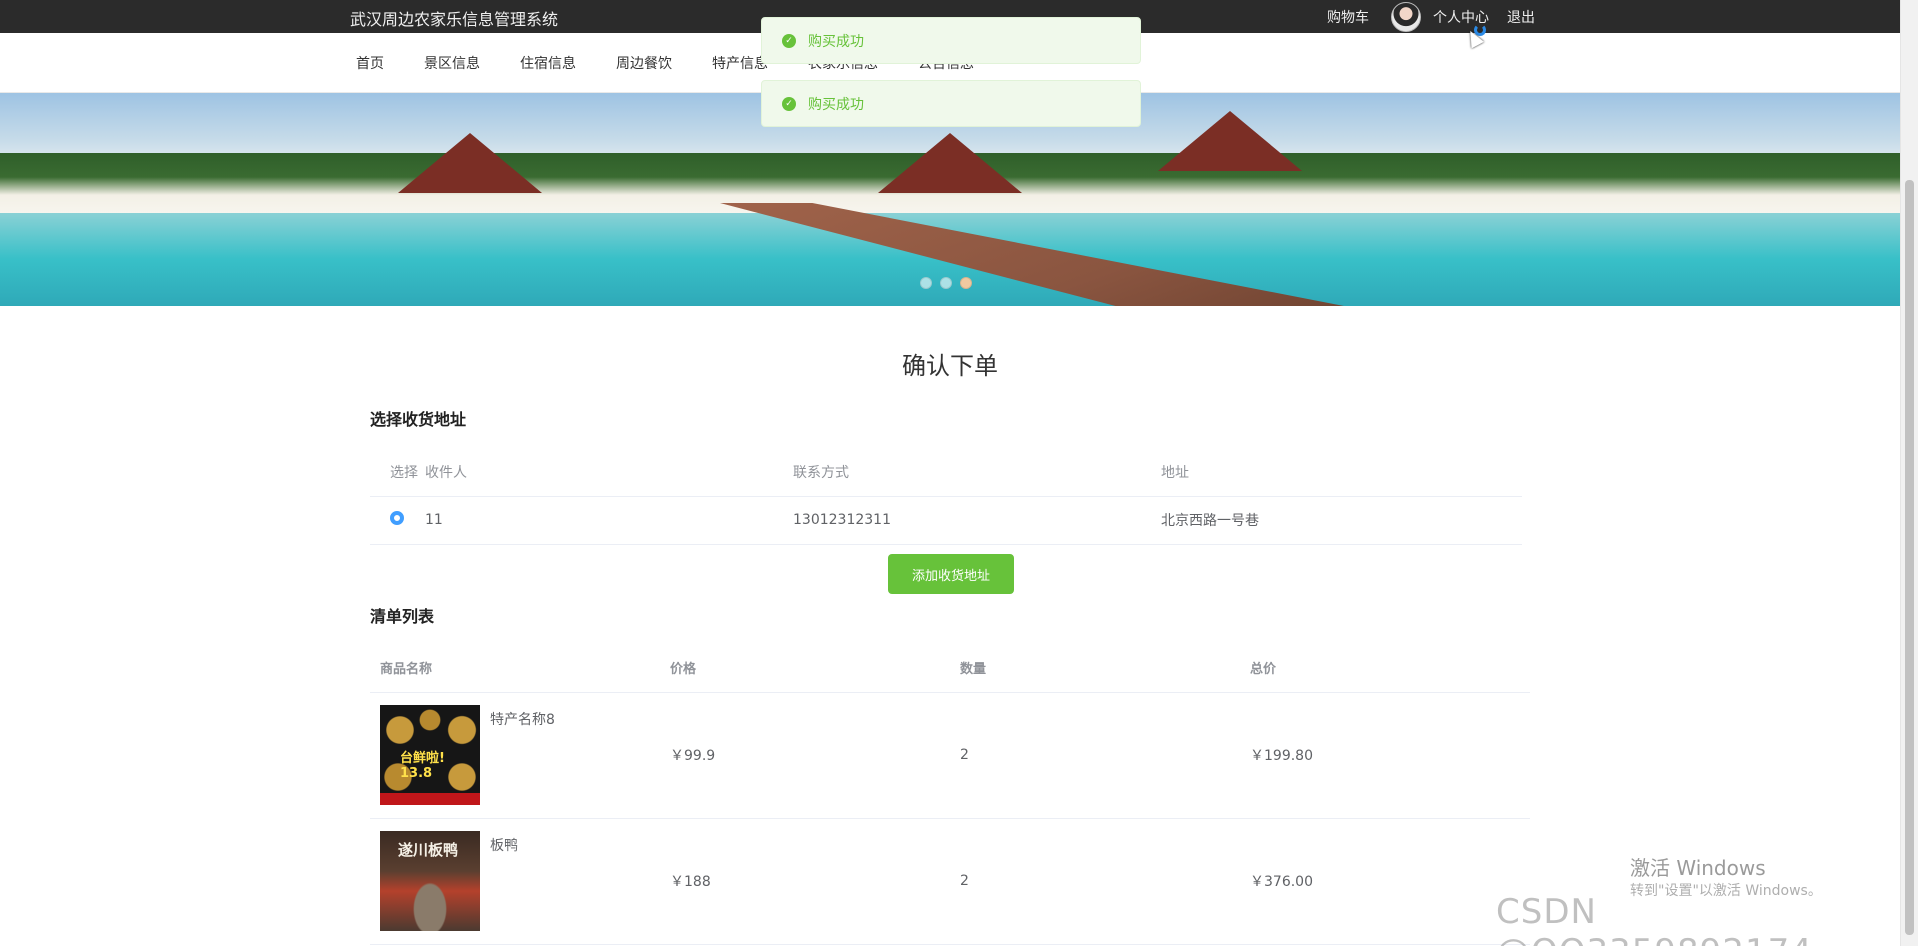 This screenshot has height=946, width=1918. I want to click on csdn-watermark: CSDN @QQ3359892174, so click(1654, 919).